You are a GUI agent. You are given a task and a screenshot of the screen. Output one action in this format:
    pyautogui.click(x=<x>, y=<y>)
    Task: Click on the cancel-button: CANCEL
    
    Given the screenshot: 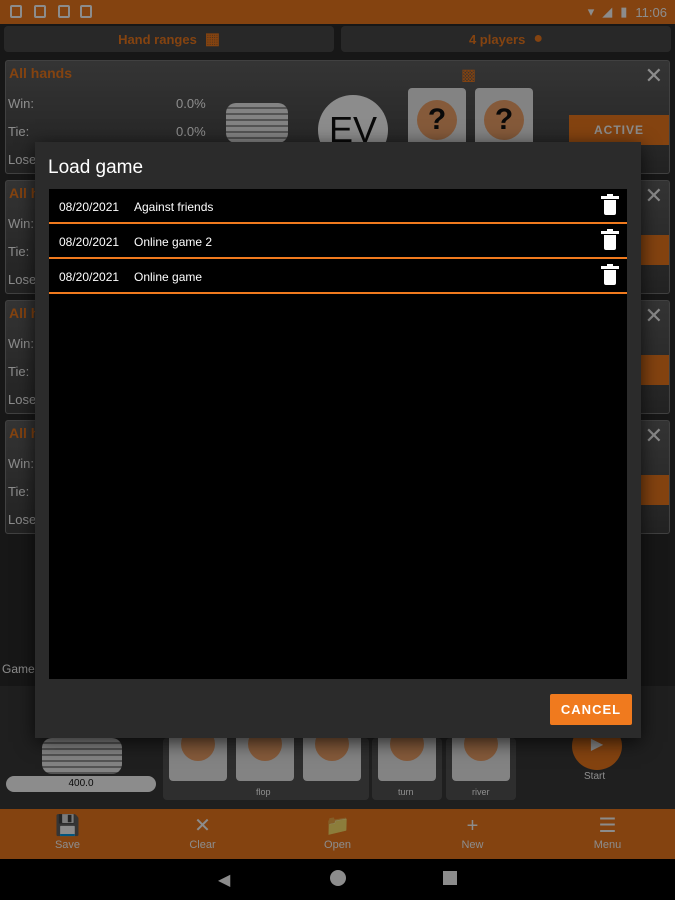 What is the action you would take?
    pyautogui.click(x=591, y=709)
    